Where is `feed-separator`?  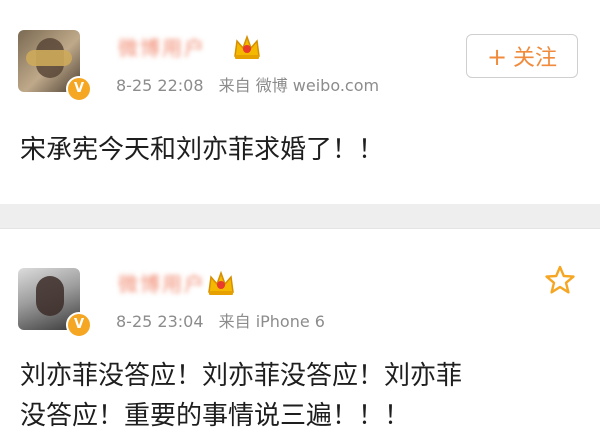
feed-separator is located at coordinates (300, 216).